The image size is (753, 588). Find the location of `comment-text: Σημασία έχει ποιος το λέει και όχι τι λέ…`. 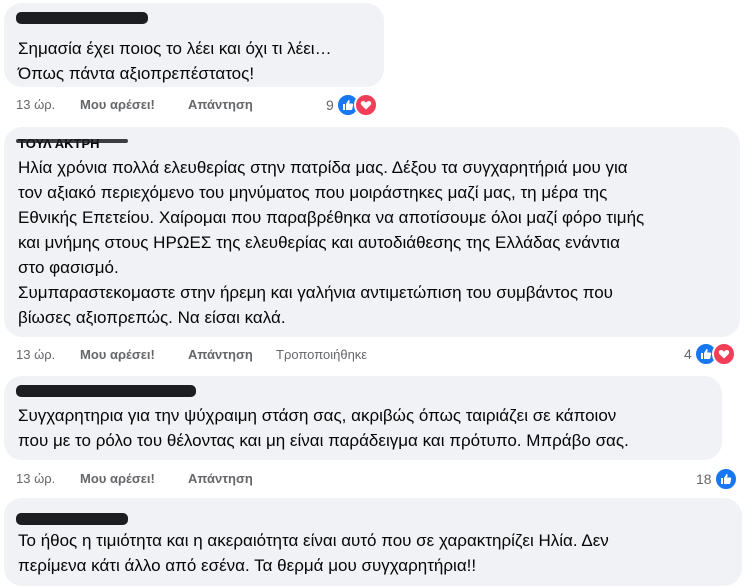

comment-text: Σημασία έχει ποιος το λέει και όχι τι λέ… is located at coordinates (175, 61).